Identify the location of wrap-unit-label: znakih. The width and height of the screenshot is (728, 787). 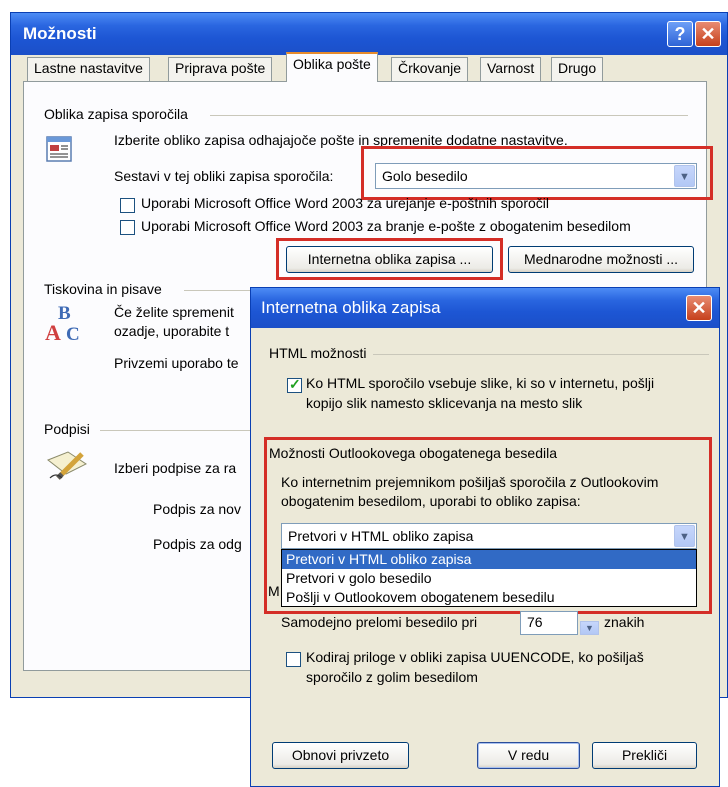
(624, 622).